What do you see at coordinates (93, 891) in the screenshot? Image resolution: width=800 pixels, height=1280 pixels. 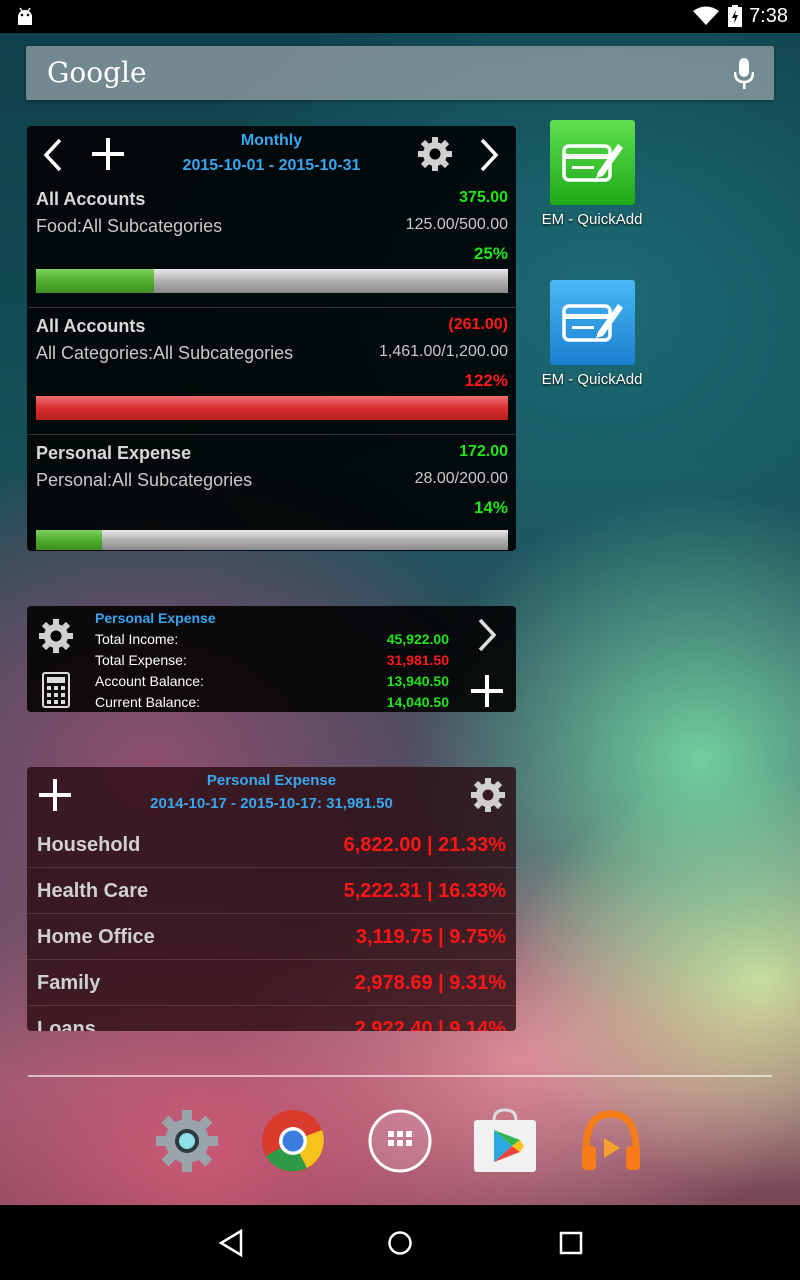 I see `category-name: Health Care` at bounding box center [93, 891].